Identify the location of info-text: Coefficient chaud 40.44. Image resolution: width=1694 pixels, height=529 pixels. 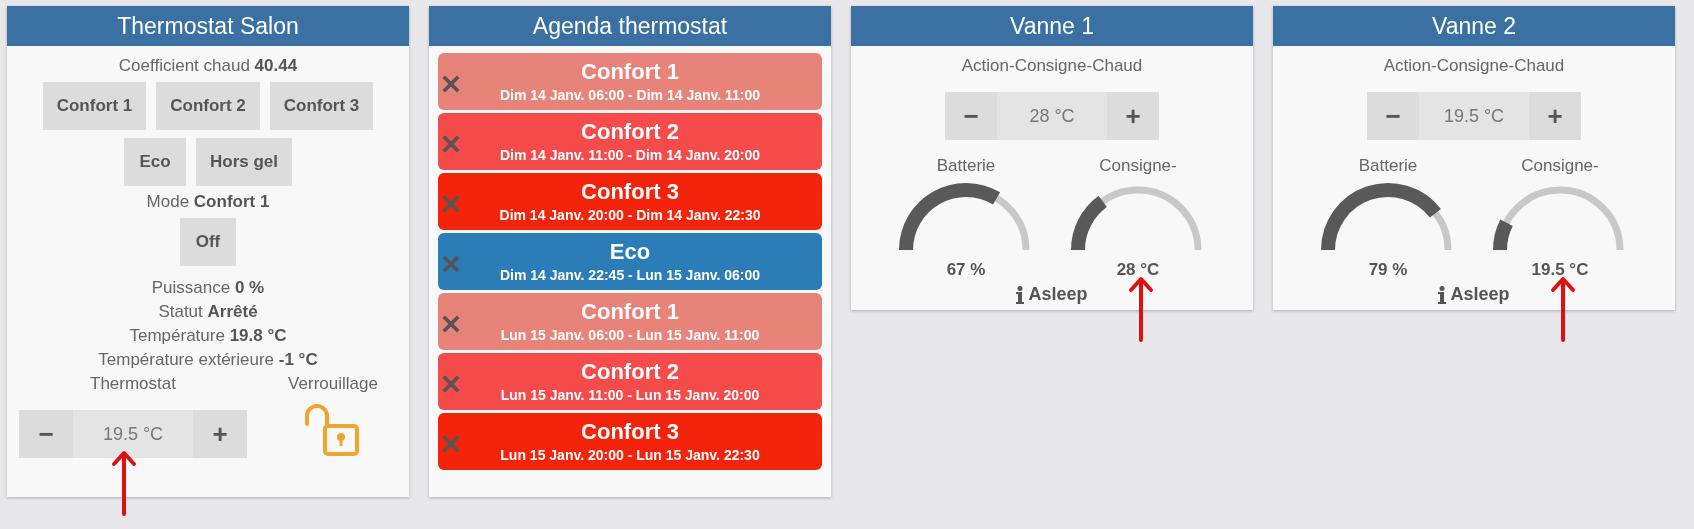
(208, 66).